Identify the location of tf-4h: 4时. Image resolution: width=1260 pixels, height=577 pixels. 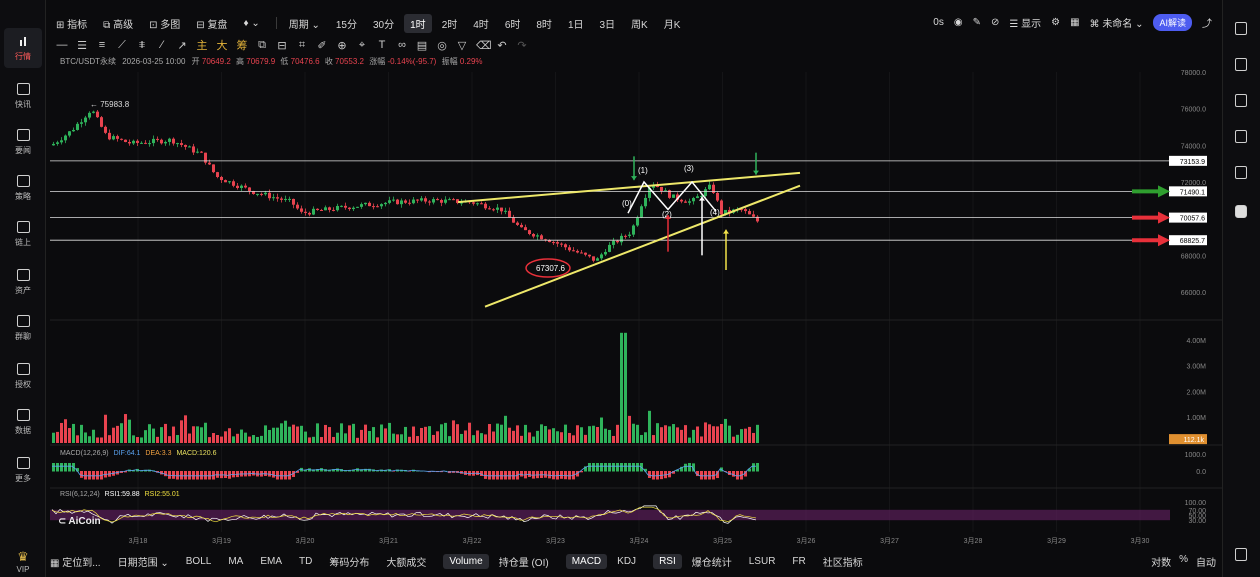
(481, 23).